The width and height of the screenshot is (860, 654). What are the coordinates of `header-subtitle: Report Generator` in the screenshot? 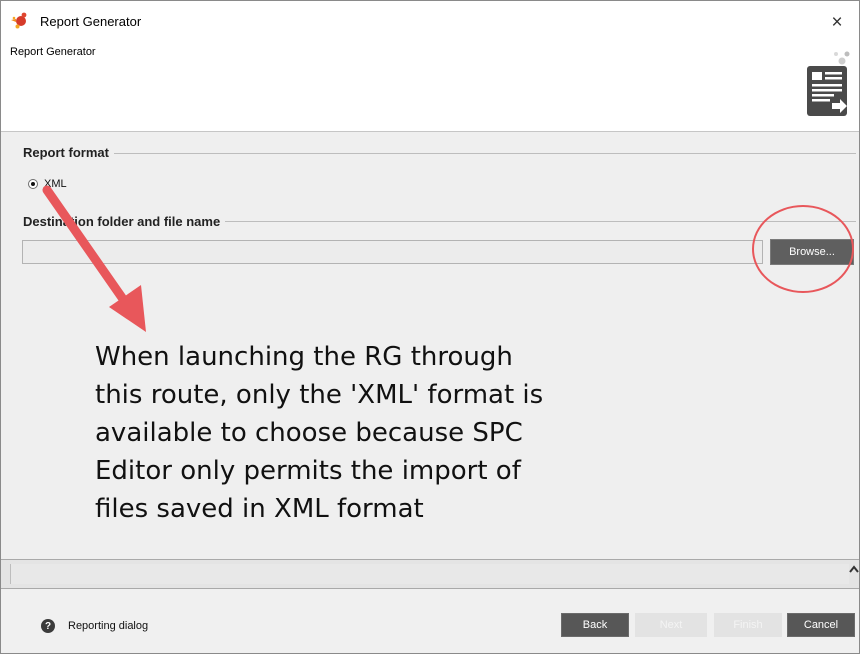 It's located at (53, 52).